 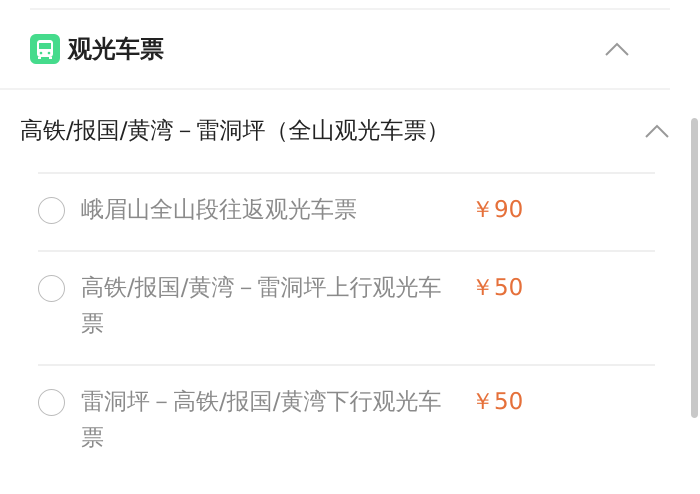 I want to click on bus-icon, so click(x=45, y=49).